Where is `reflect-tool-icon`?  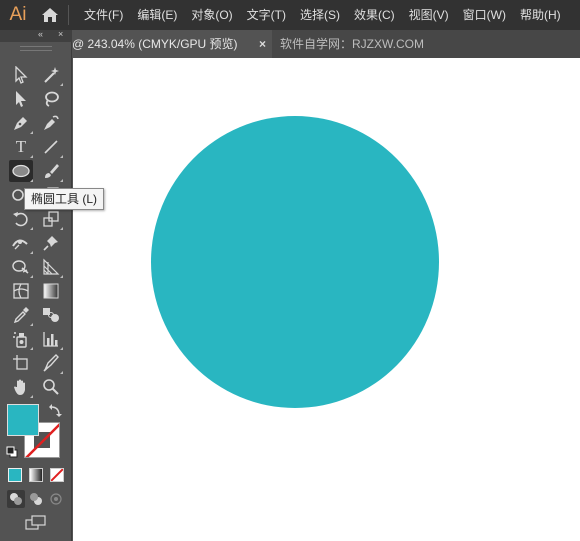
reflect-tool-icon is located at coordinates (51, 219).